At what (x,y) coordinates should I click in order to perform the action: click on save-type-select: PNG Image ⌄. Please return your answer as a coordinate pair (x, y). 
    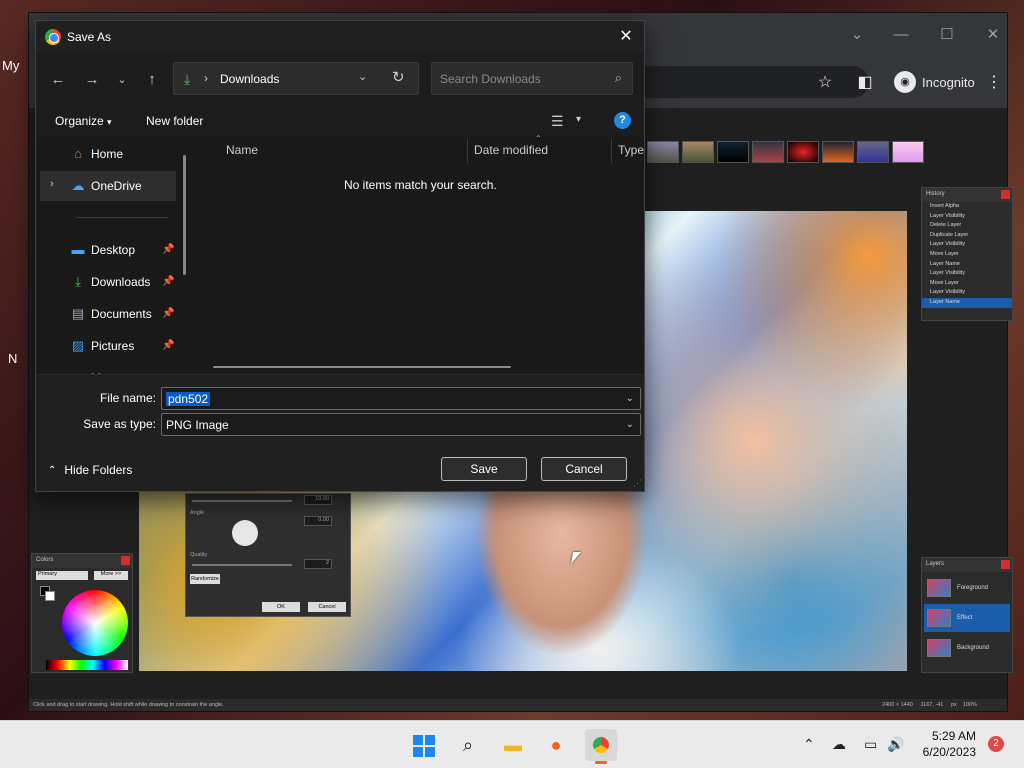
    Looking at the image, I should click on (401, 424).